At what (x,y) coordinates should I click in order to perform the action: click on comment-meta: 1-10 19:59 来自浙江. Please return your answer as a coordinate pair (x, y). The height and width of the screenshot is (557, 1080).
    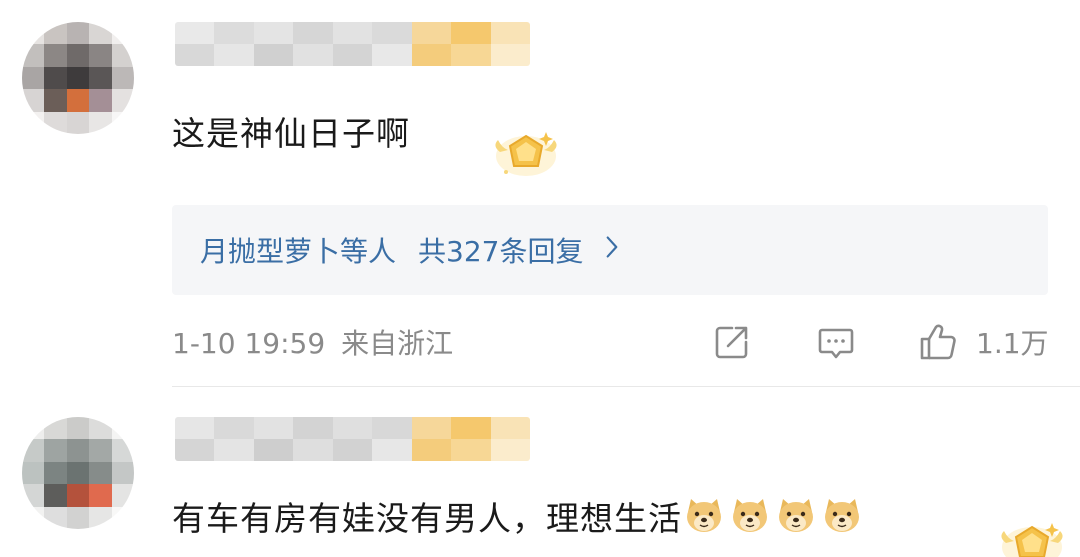
    Looking at the image, I should click on (312, 342).